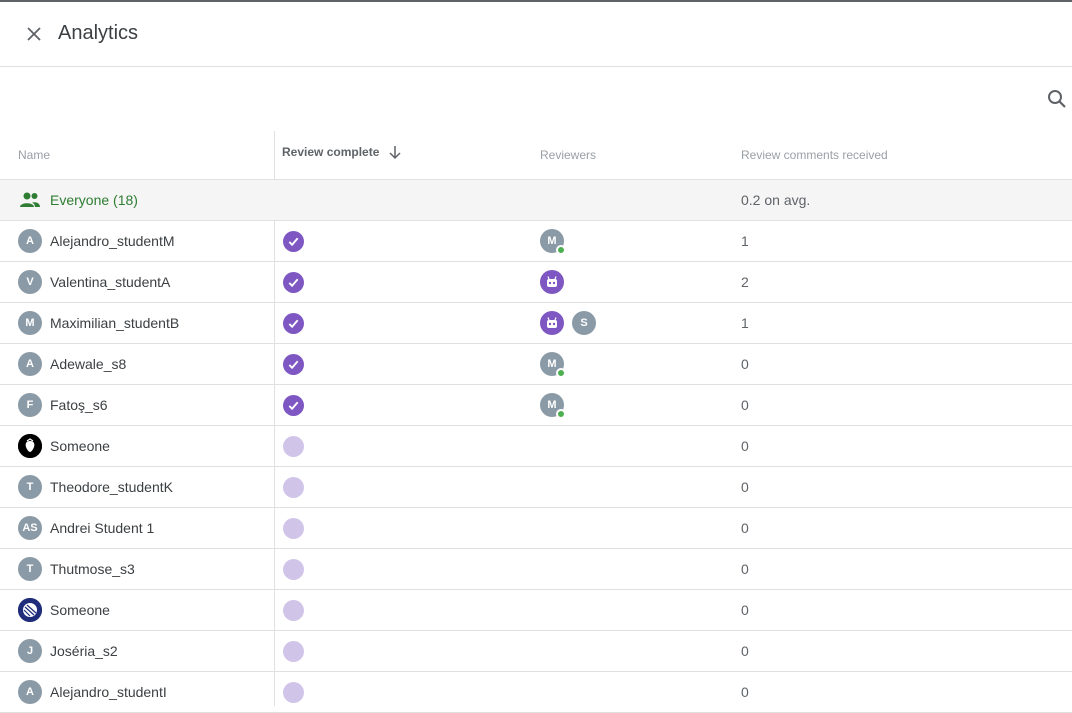  What do you see at coordinates (814, 155) in the screenshot?
I see `header-comments: Review comments received` at bounding box center [814, 155].